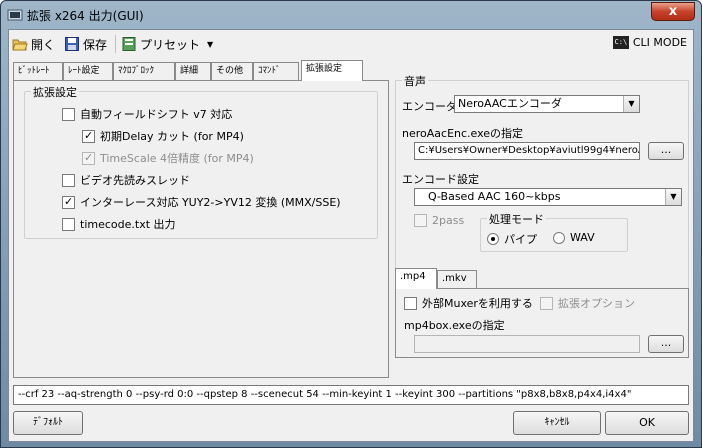 The height and width of the screenshot is (448, 702). Describe the element at coordinates (129, 44) in the screenshot. I see `preset-icon` at that location.